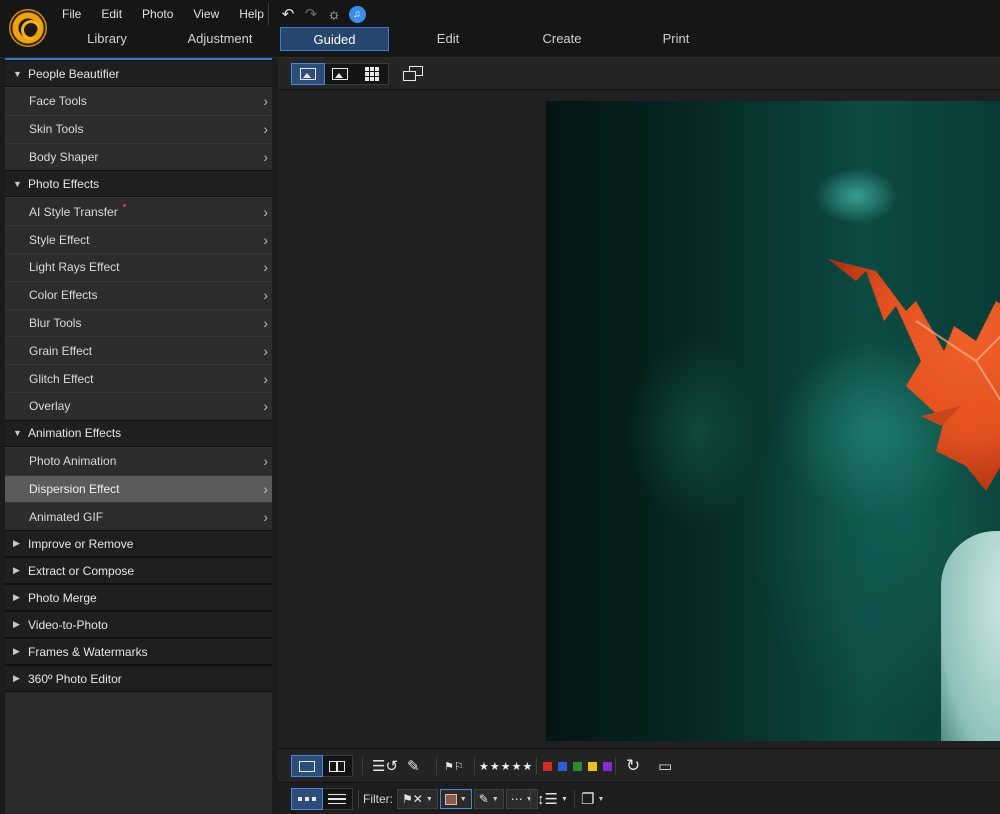 The width and height of the screenshot is (1000, 814). What do you see at coordinates (450, 799) in the screenshot?
I see `color-filter-icon` at bounding box center [450, 799].